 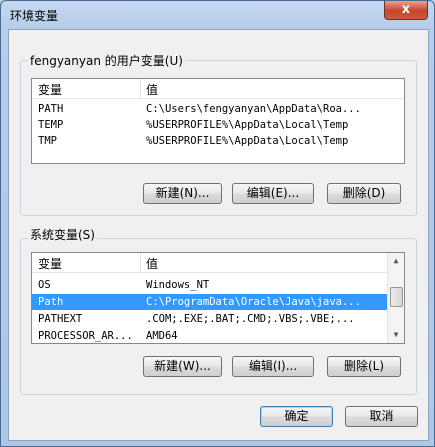 I want to click on list-item: TMP %USERPROFILE%\AppData\Local\Temp, so click(x=218, y=141).